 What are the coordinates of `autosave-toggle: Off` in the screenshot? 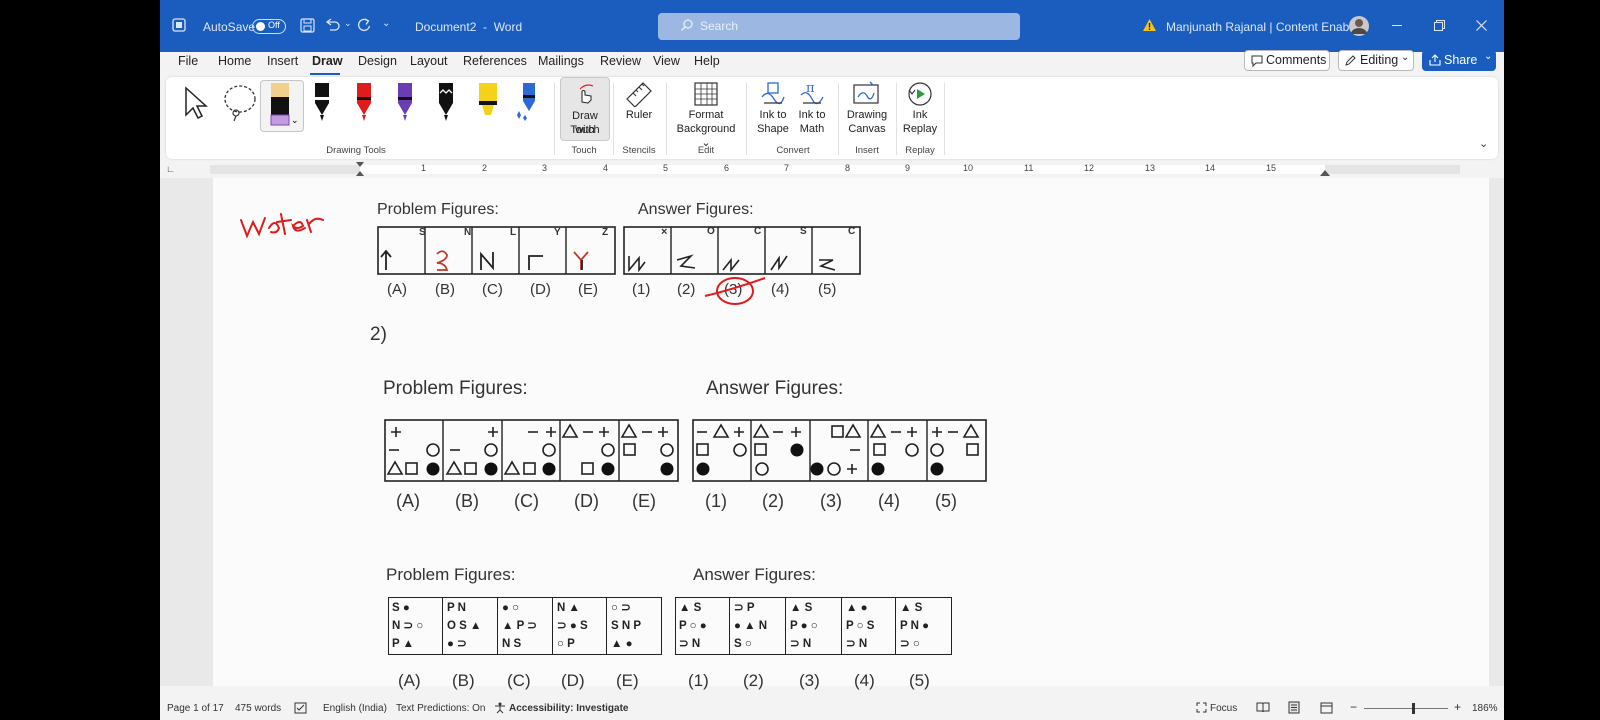 It's located at (269, 26).